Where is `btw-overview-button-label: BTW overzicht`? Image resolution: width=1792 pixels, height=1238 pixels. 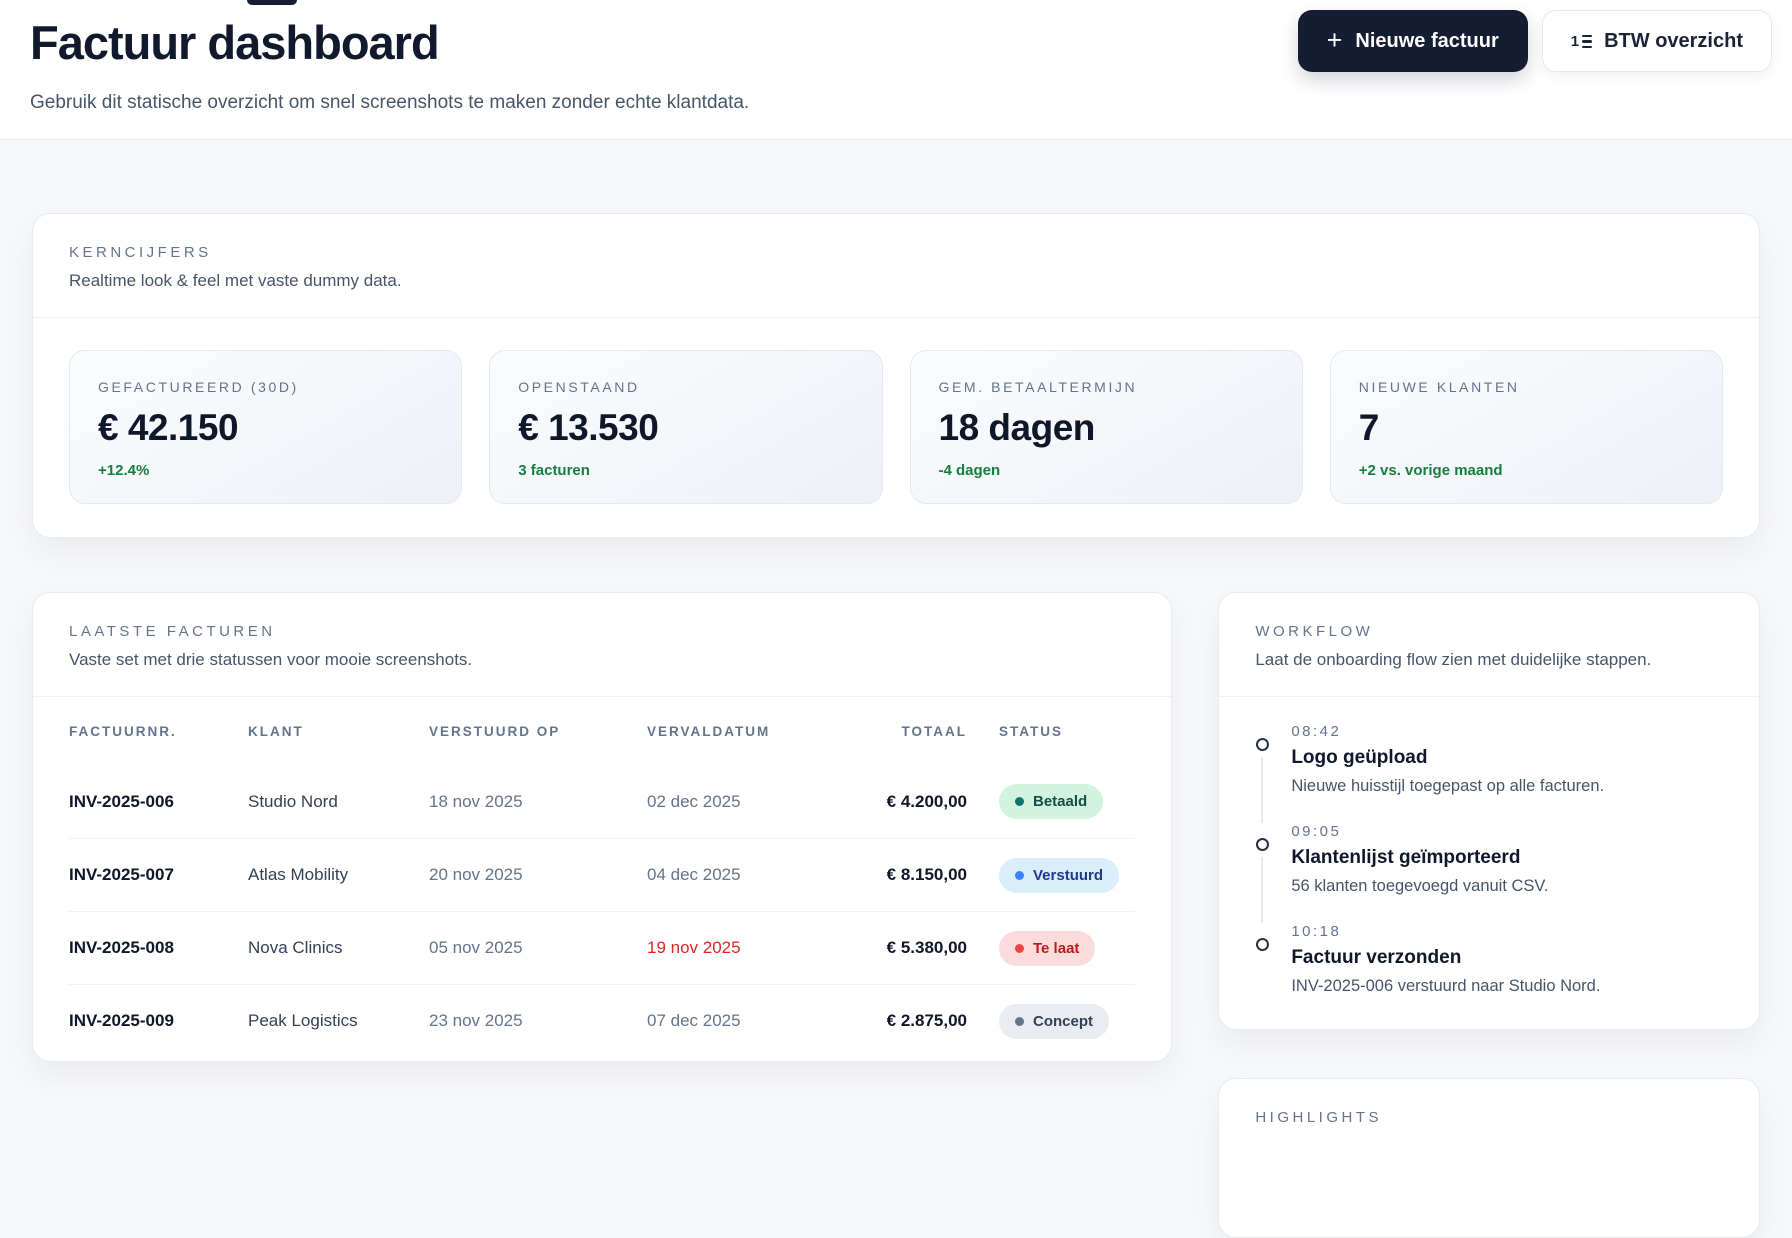 btw-overview-button-label: BTW overzicht is located at coordinates (1673, 40).